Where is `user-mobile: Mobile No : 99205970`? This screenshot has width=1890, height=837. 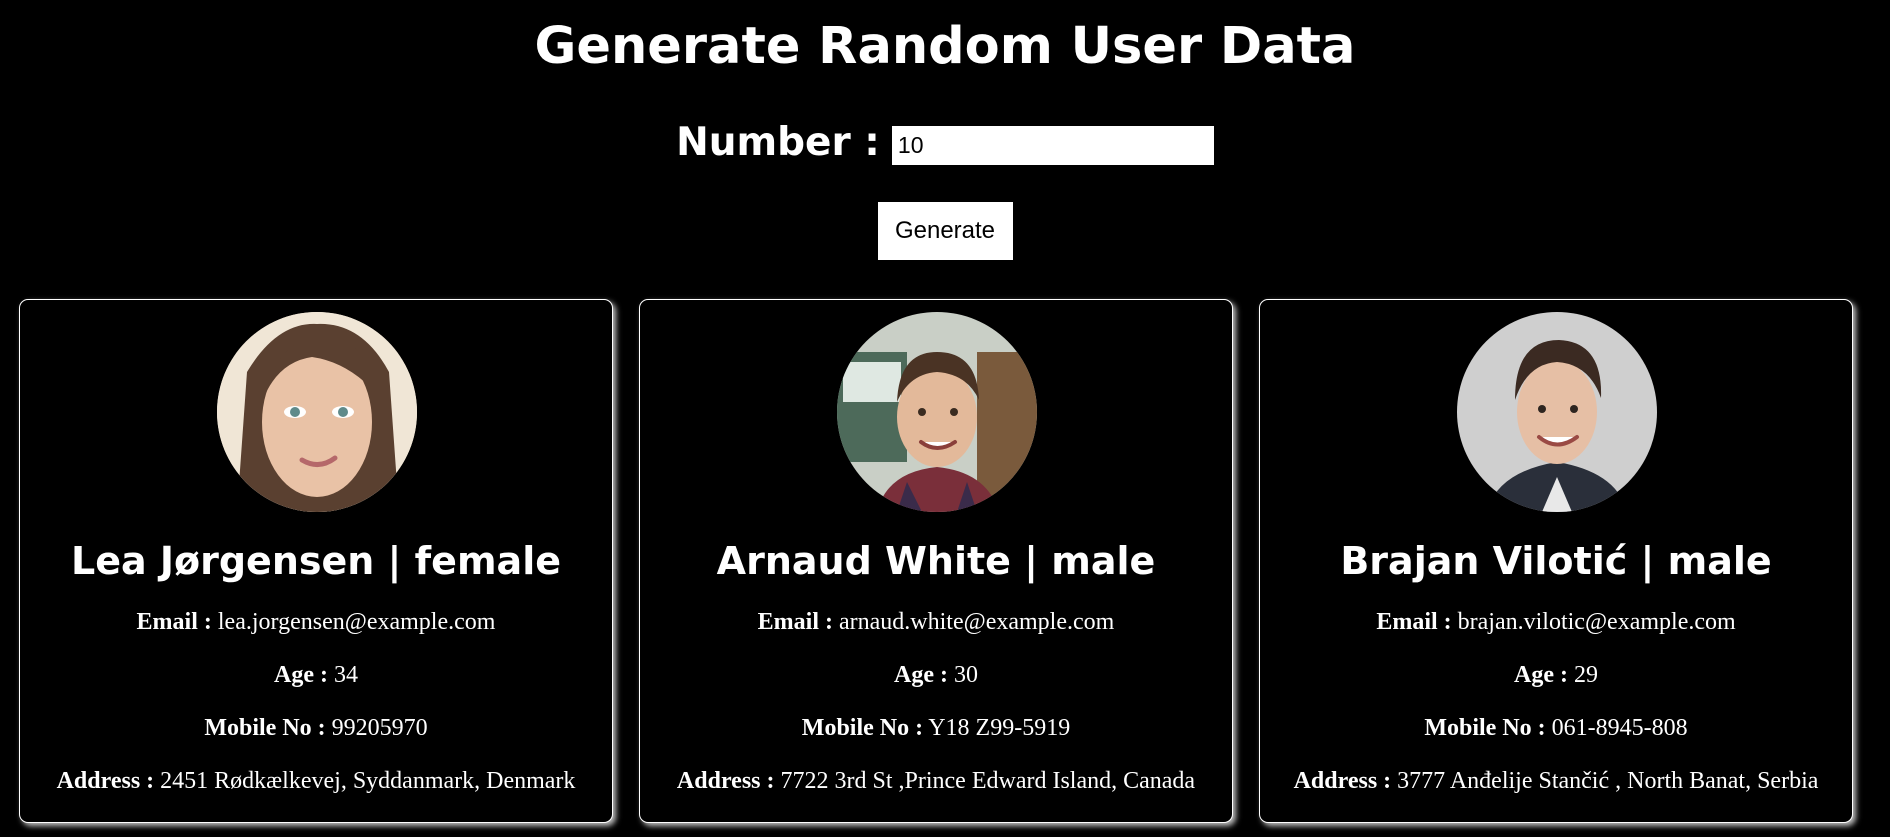
user-mobile: Mobile No : 99205970 is located at coordinates (316, 728).